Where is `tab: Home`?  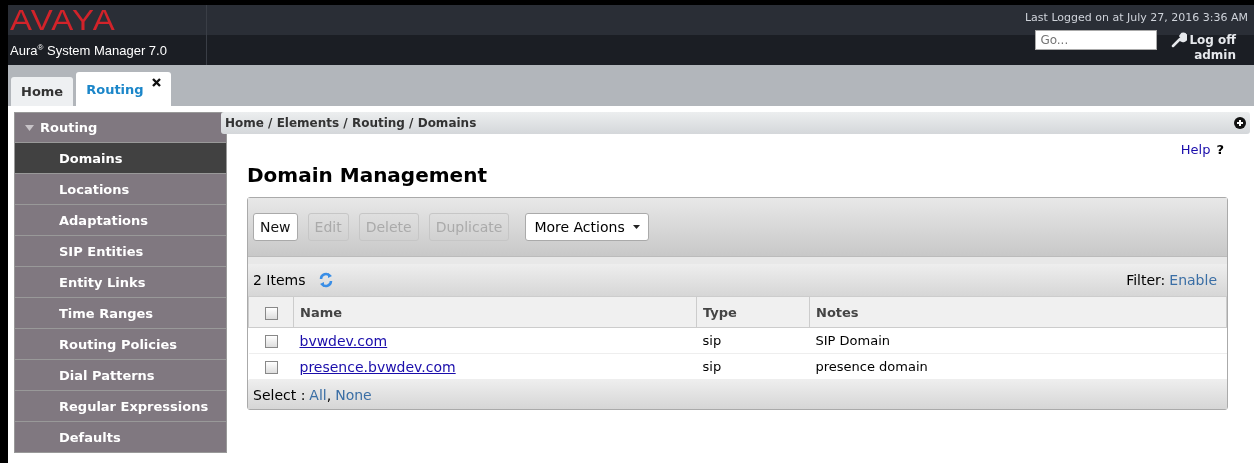
tab: Home is located at coordinates (42, 91).